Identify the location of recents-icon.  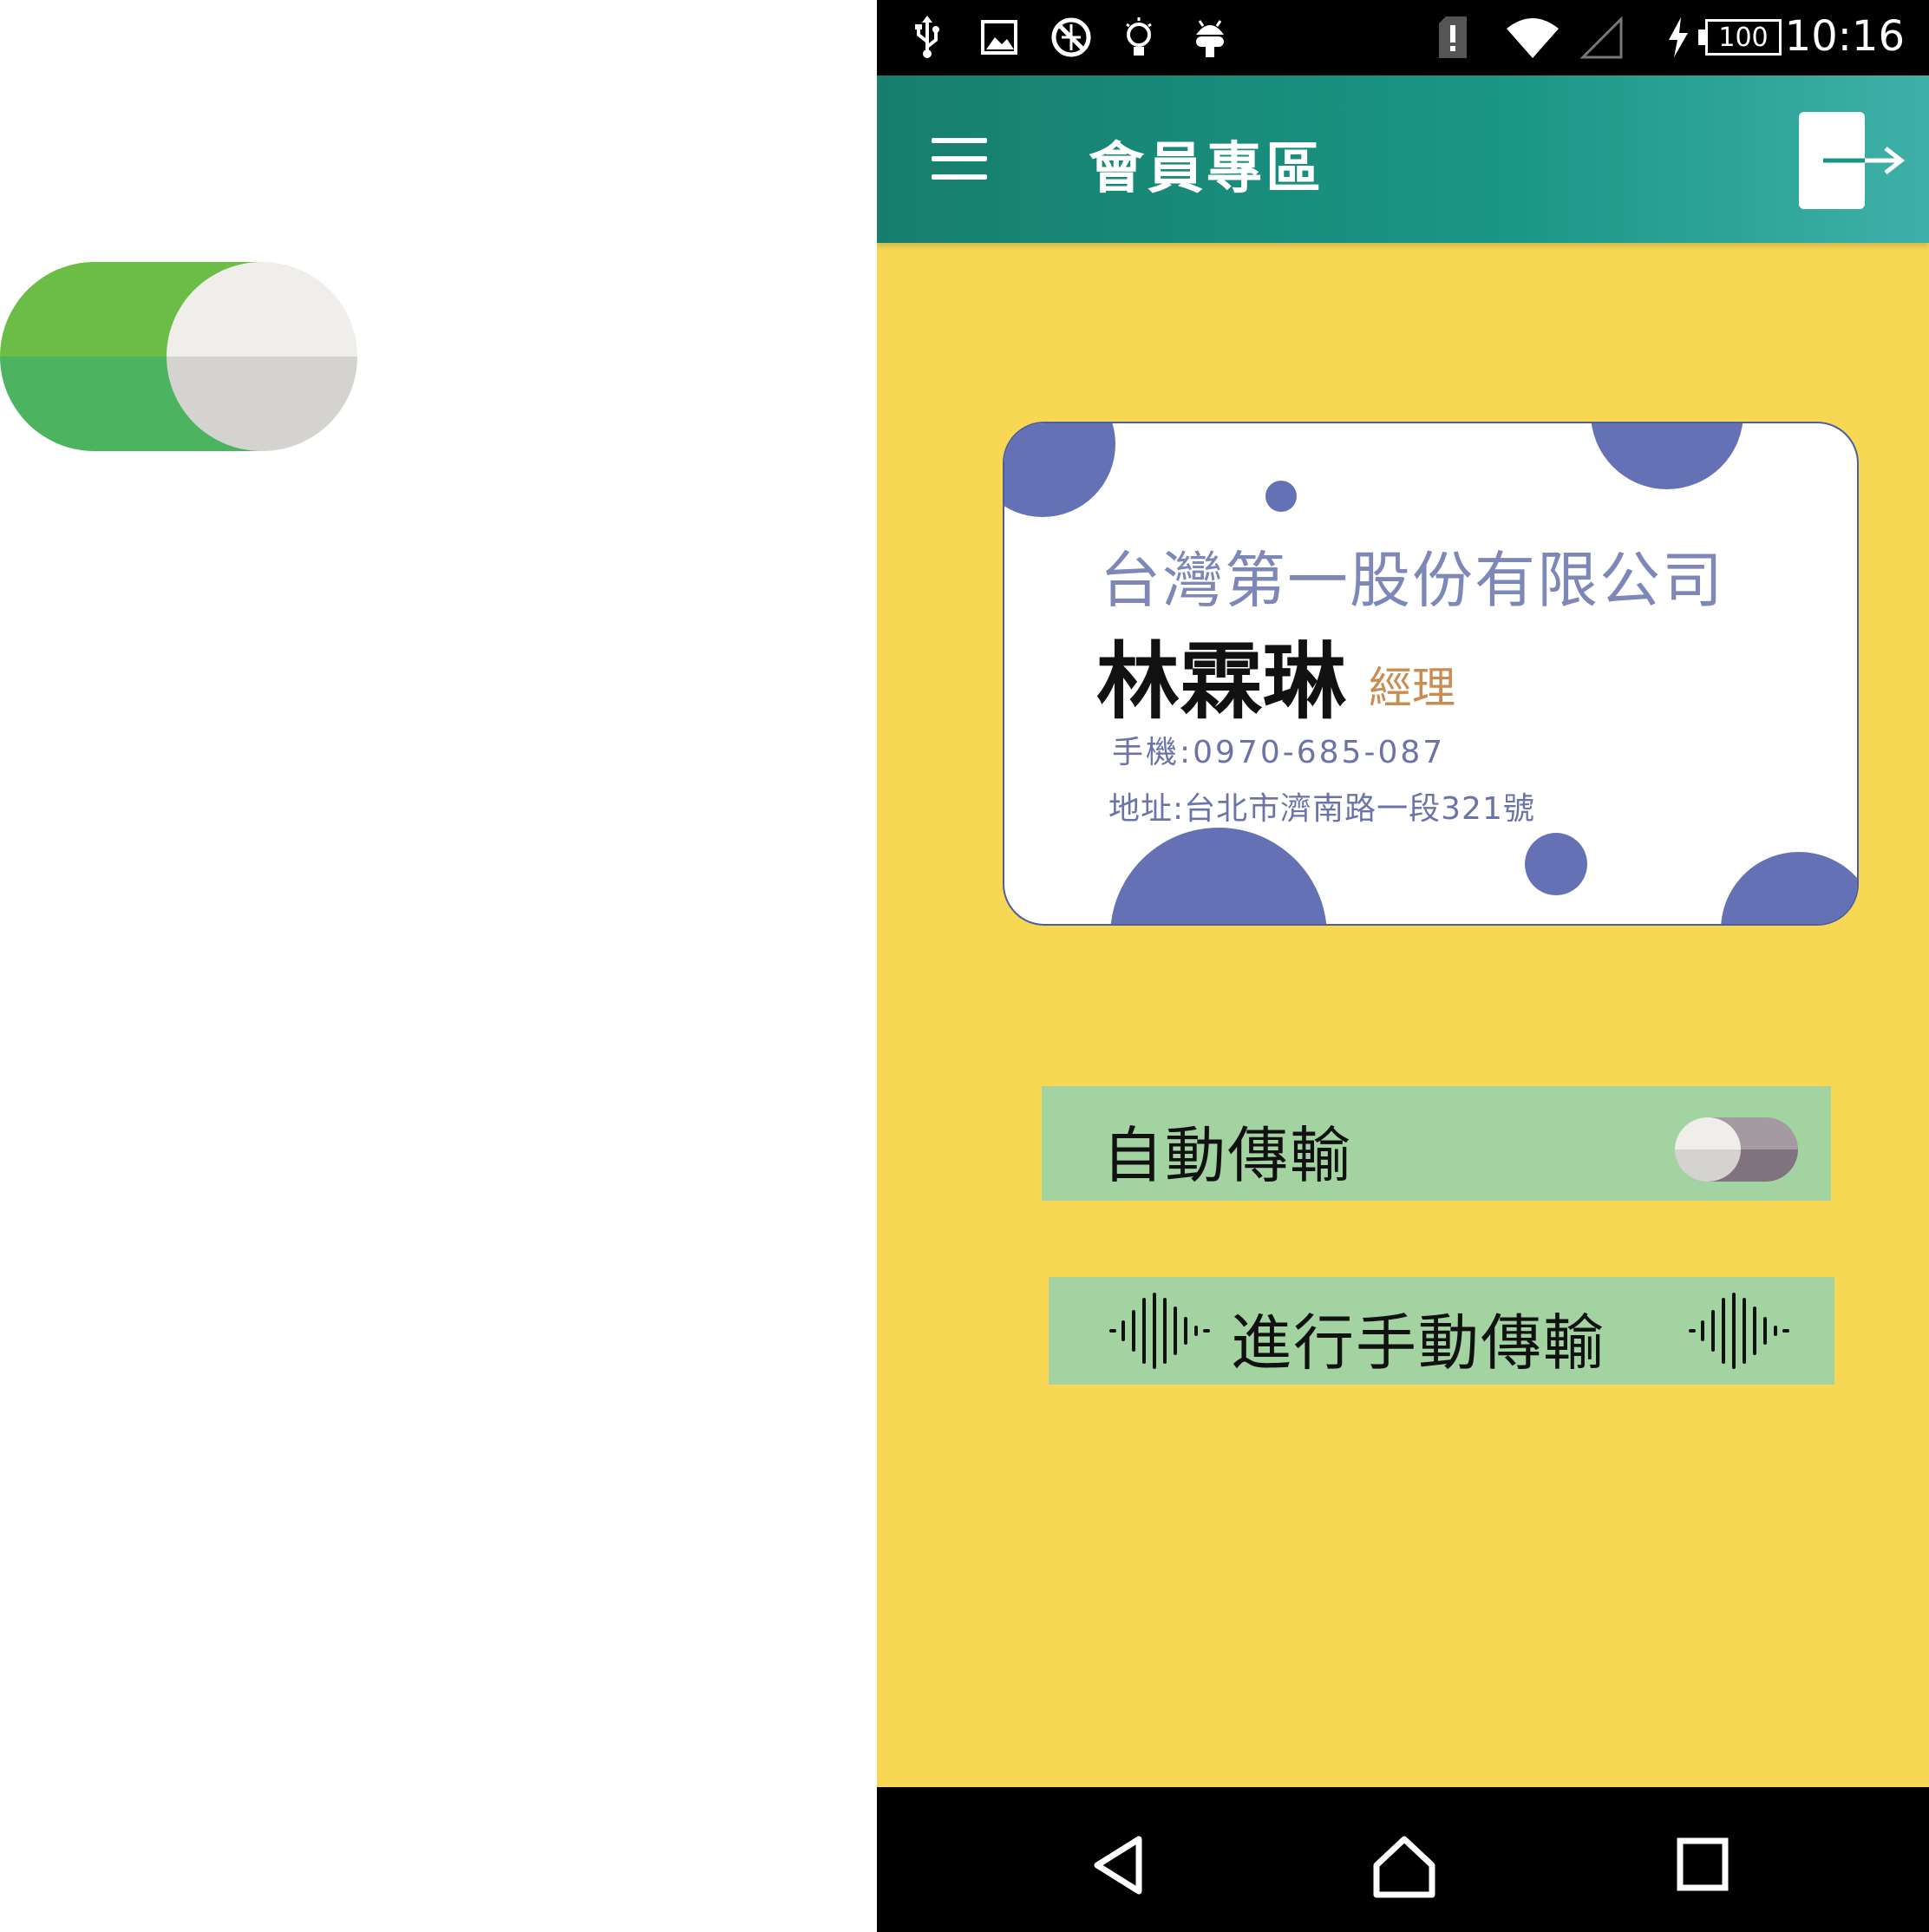
(1702, 1865).